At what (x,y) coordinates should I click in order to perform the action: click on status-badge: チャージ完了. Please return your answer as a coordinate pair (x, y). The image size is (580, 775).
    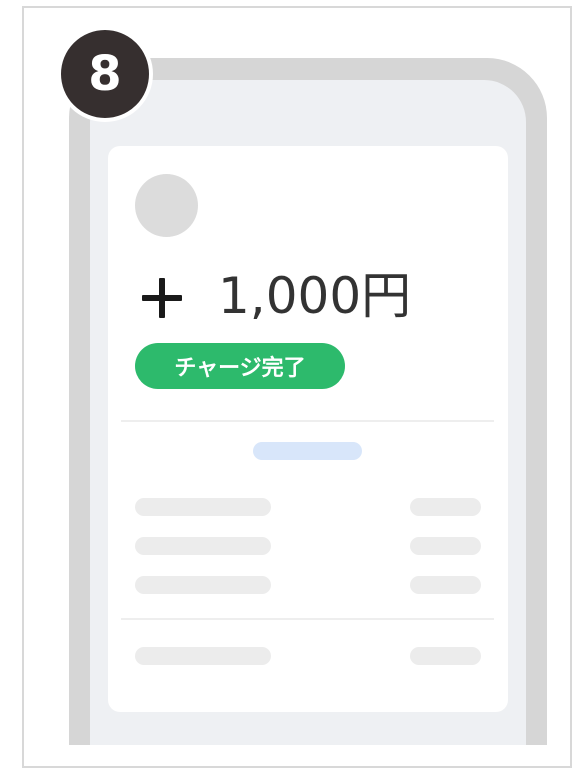
    Looking at the image, I should click on (240, 366).